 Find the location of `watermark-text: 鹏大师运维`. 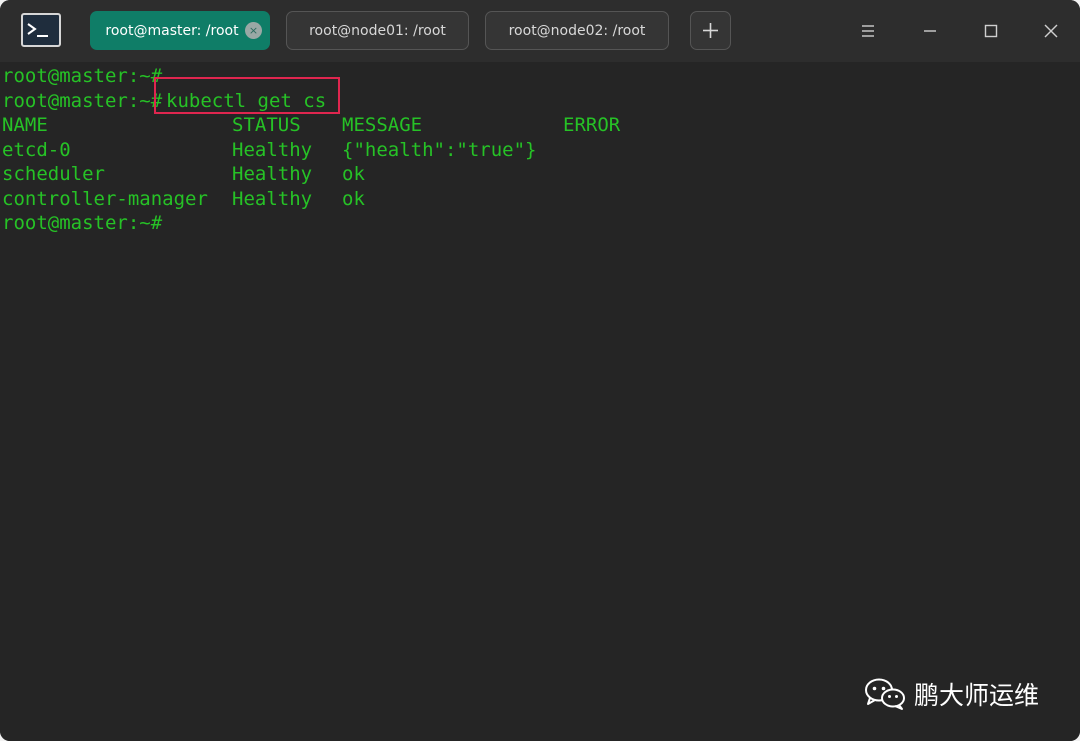

watermark-text: 鹏大师运维 is located at coordinates (977, 695).